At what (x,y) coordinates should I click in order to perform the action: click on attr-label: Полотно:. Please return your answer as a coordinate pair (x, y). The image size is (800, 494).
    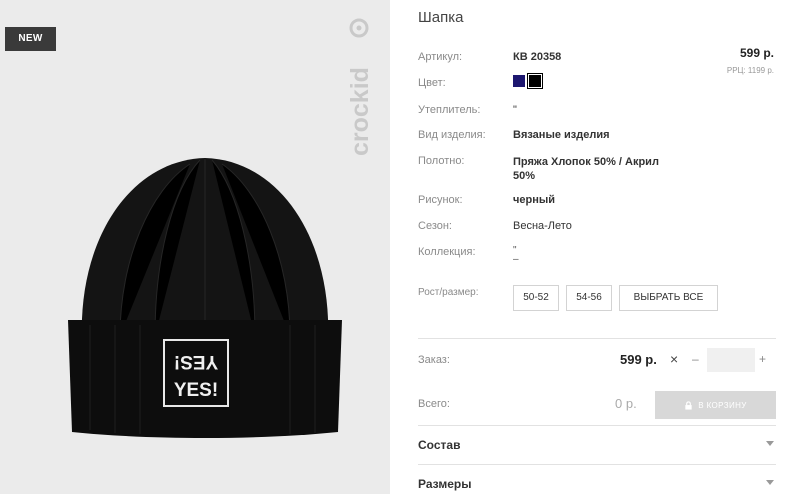
    Looking at the image, I should click on (441, 161).